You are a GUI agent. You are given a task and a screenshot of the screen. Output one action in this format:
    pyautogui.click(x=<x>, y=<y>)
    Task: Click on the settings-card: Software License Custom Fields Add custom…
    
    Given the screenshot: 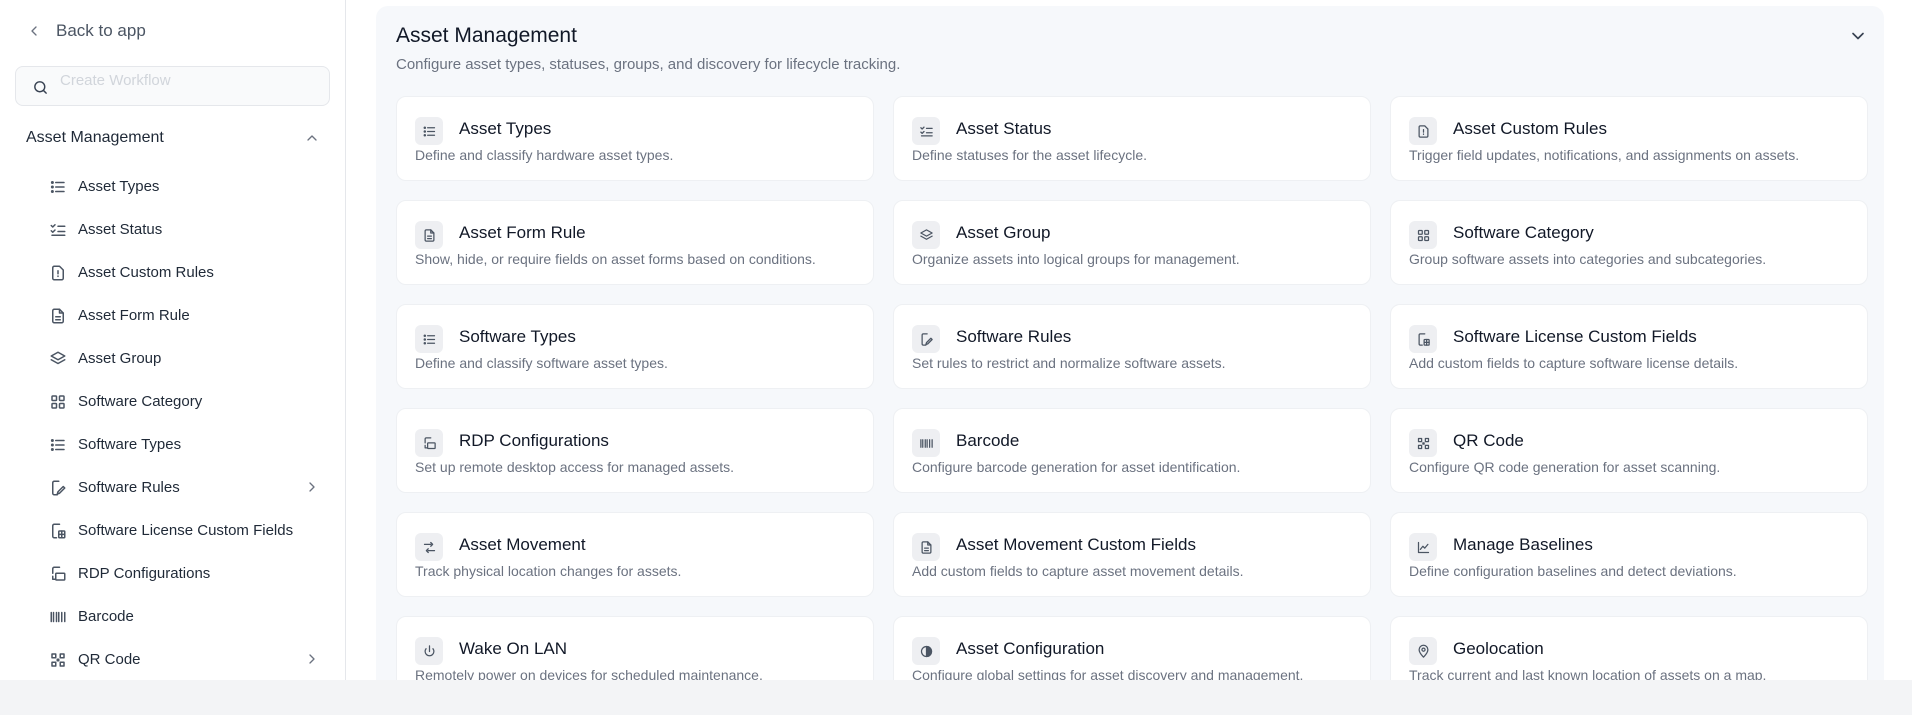 What is the action you would take?
    pyautogui.click(x=1629, y=346)
    